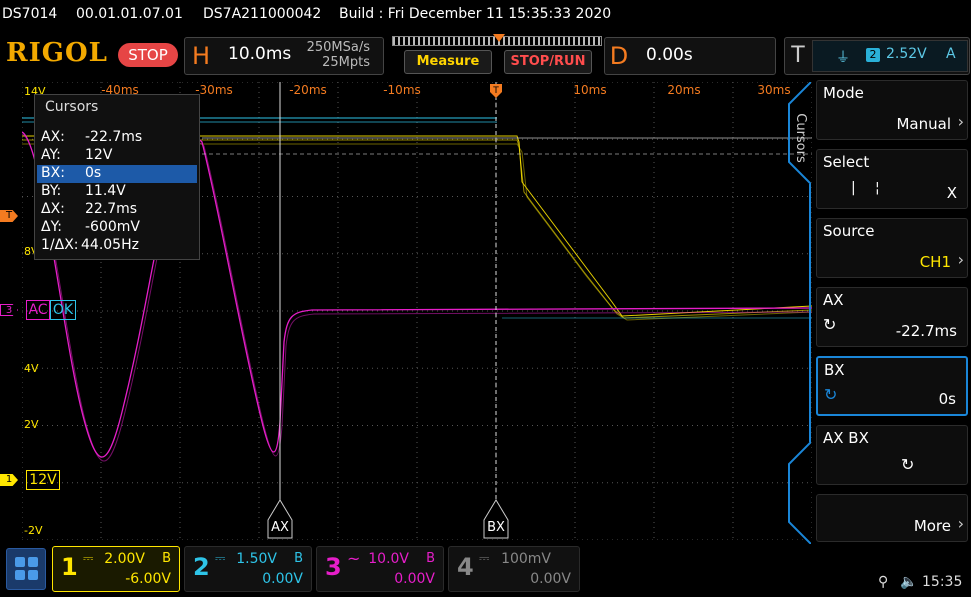 This screenshot has width=971, height=597. I want to click on delay-value: 0.00s, so click(669, 55).